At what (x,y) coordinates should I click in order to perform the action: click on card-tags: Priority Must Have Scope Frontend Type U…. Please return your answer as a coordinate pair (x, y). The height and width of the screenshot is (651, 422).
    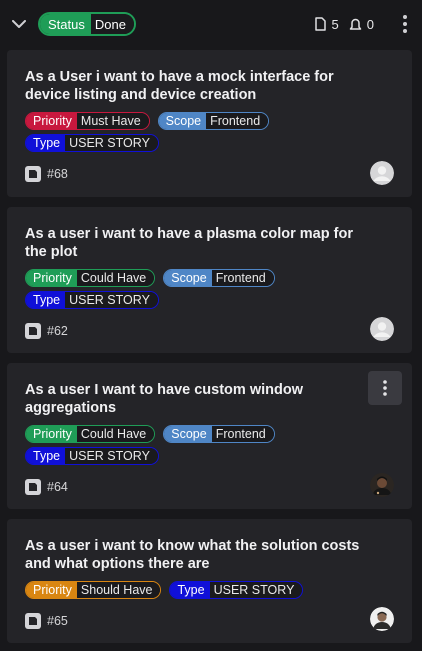
    Looking at the image, I should click on (190, 132).